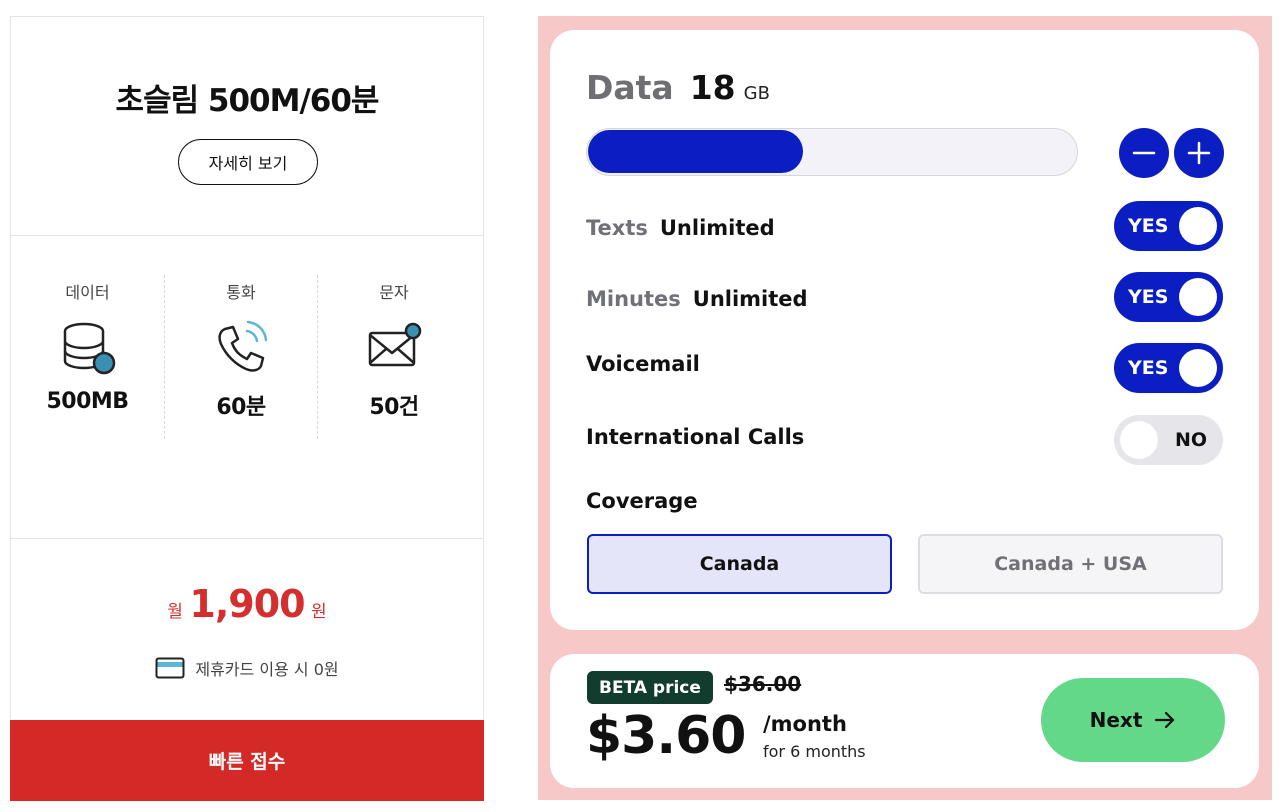 Image resolution: width=1280 pixels, height=812 pixels. Describe the element at coordinates (814, 751) in the screenshot. I see `price-duration: for 6 months` at that location.